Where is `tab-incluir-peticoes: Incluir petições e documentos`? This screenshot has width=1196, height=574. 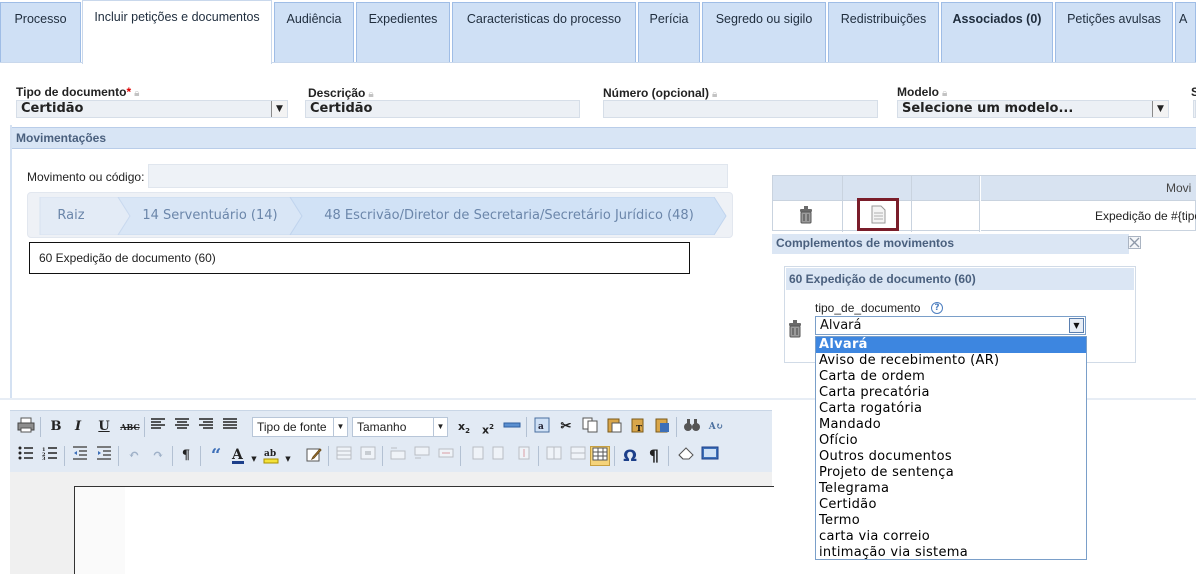
tab-incluir-peticoes: Incluir petições e documentos is located at coordinates (177, 32).